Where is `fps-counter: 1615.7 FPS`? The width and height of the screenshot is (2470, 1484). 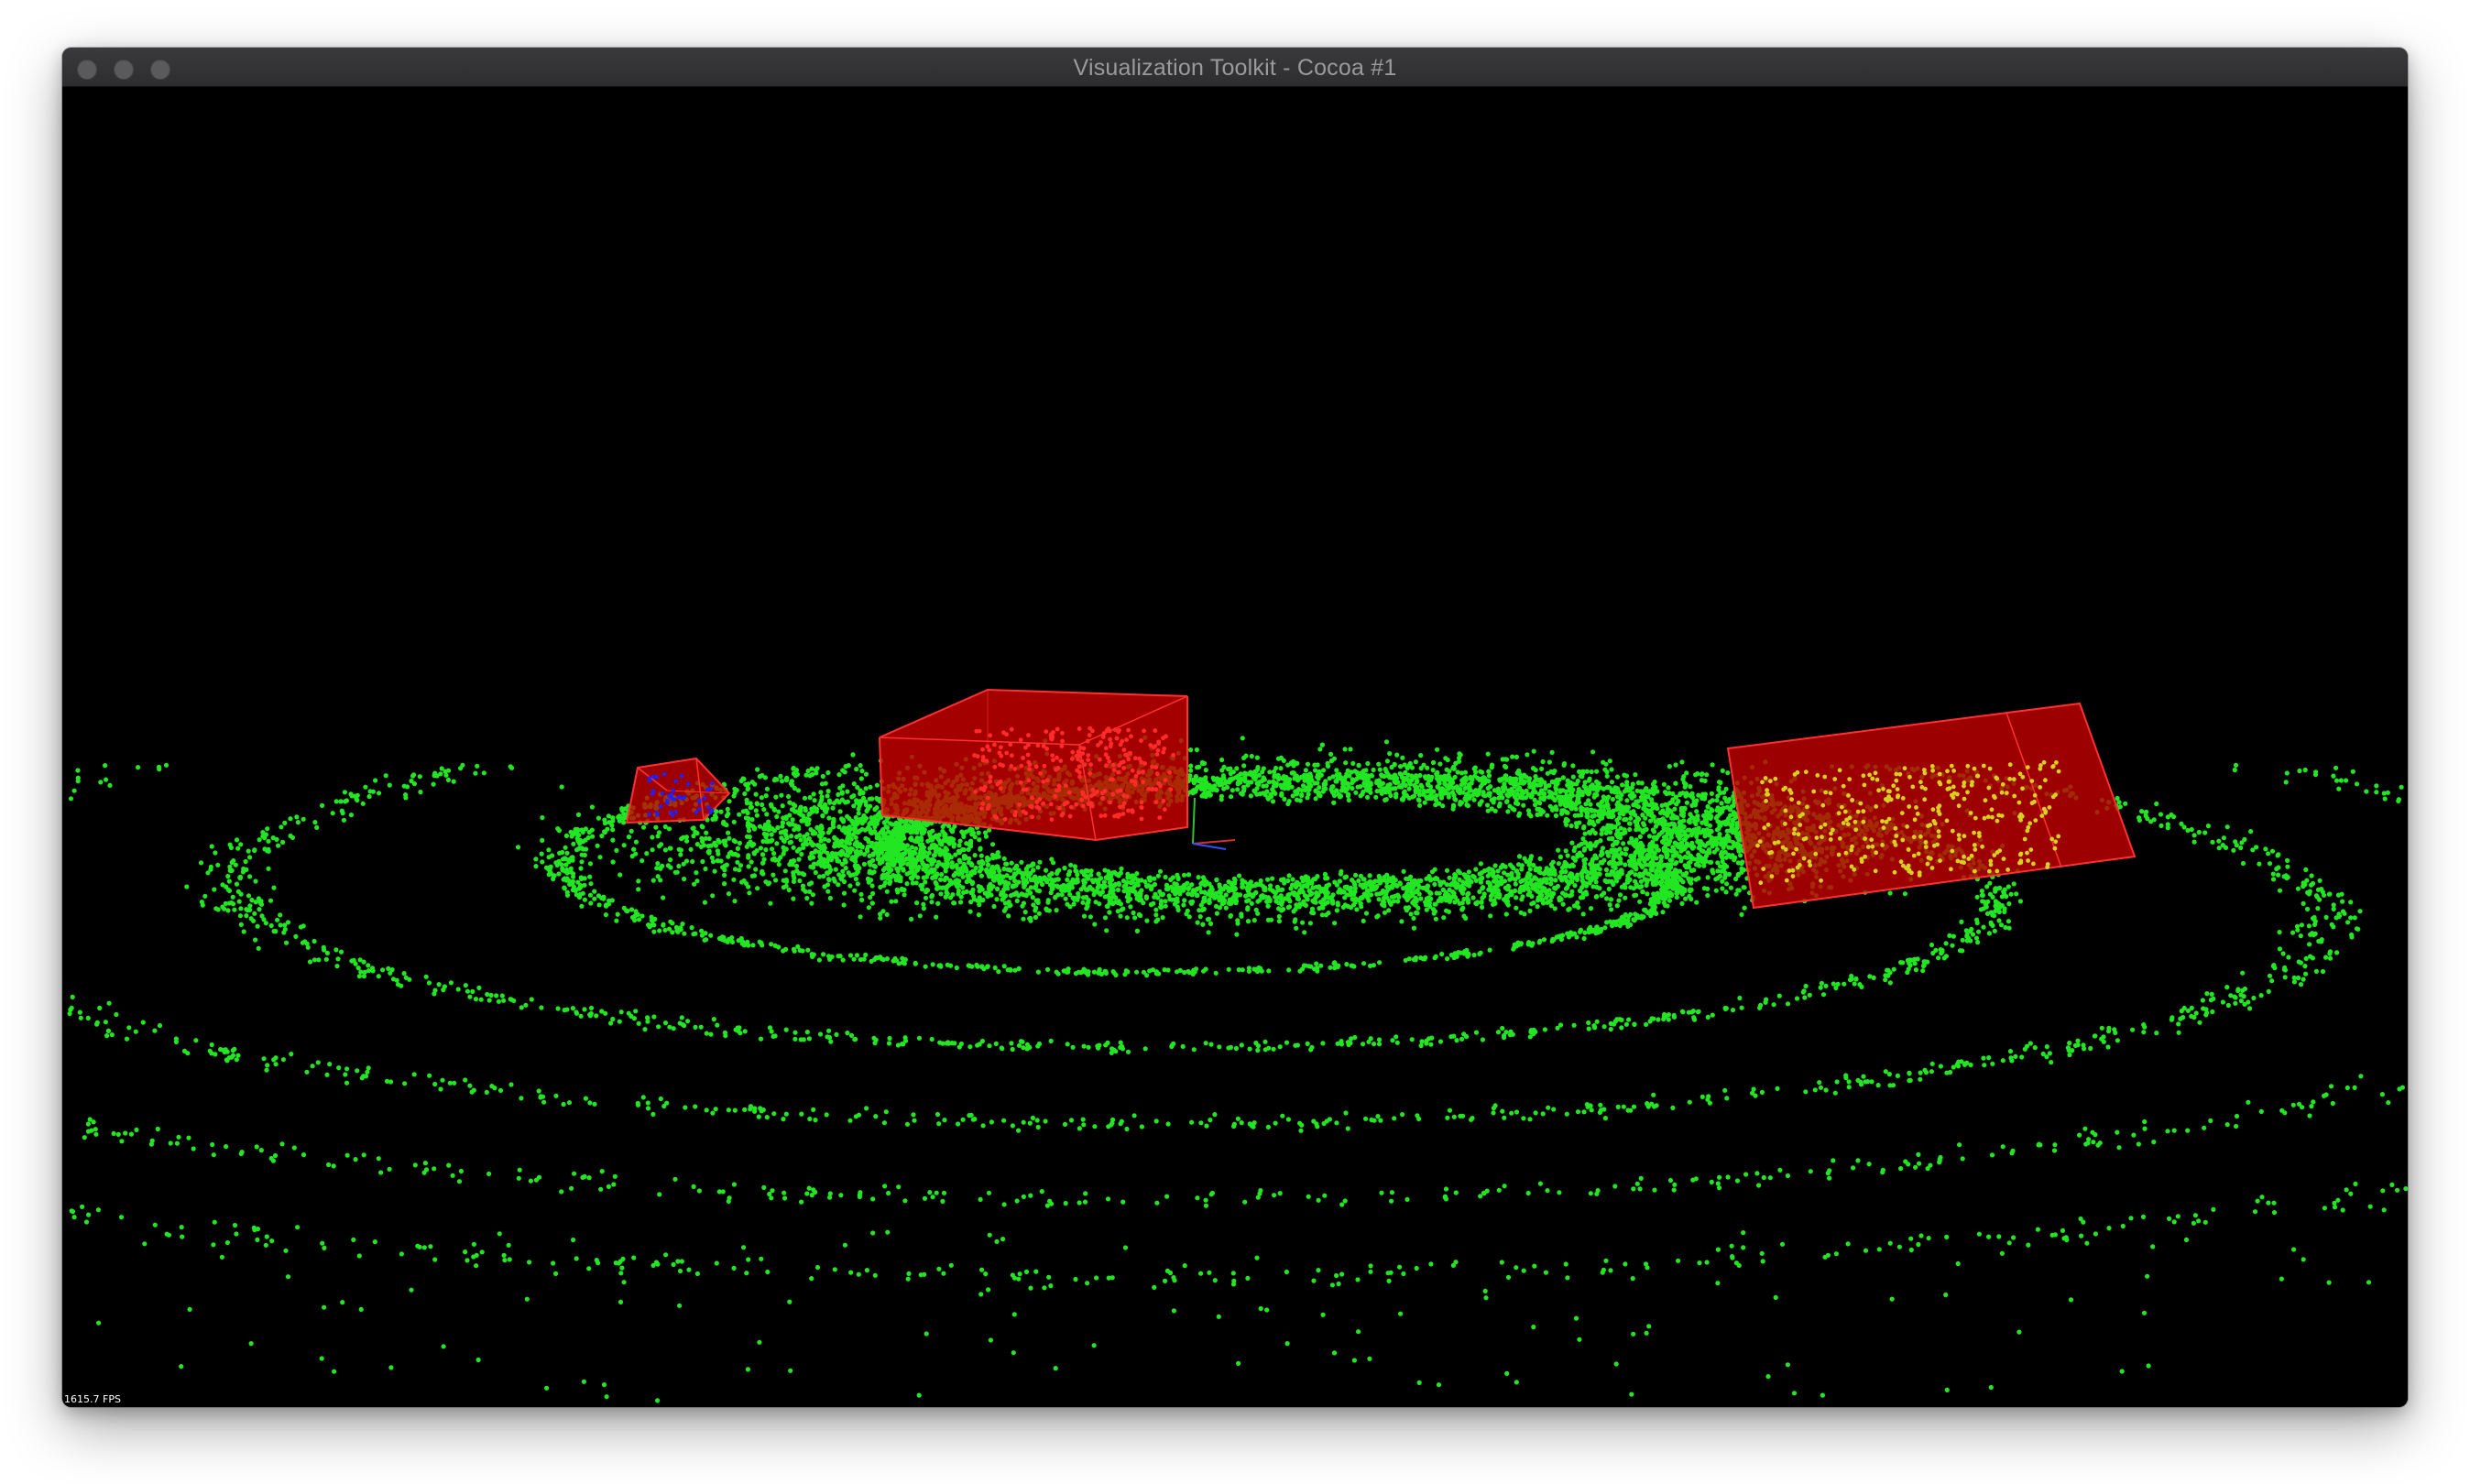
fps-counter: 1615.7 FPS is located at coordinates (92, 1399).